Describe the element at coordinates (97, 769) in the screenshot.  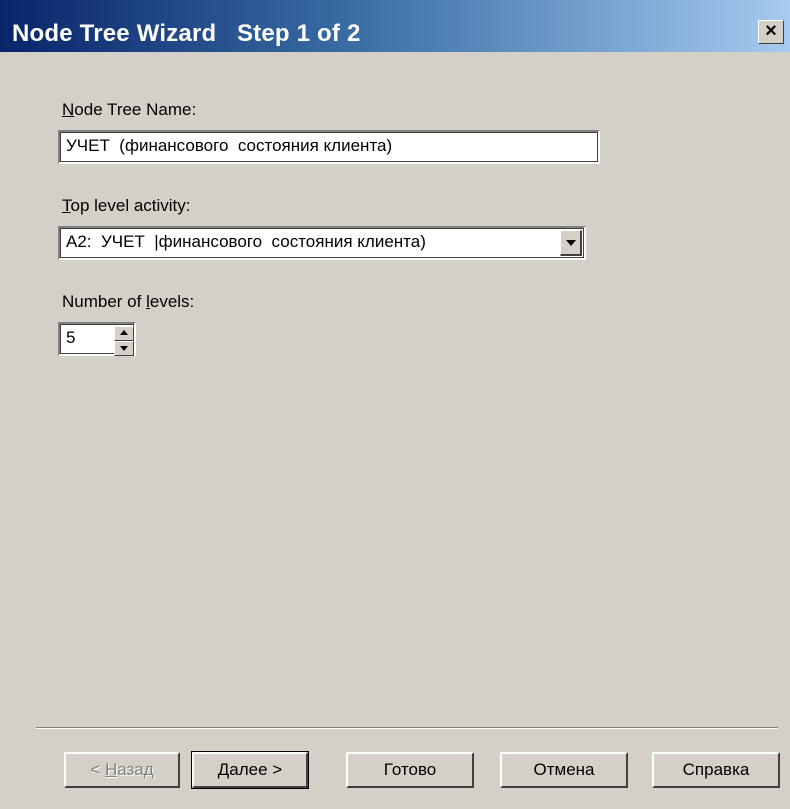
I see `back-arrow: <` at that location.